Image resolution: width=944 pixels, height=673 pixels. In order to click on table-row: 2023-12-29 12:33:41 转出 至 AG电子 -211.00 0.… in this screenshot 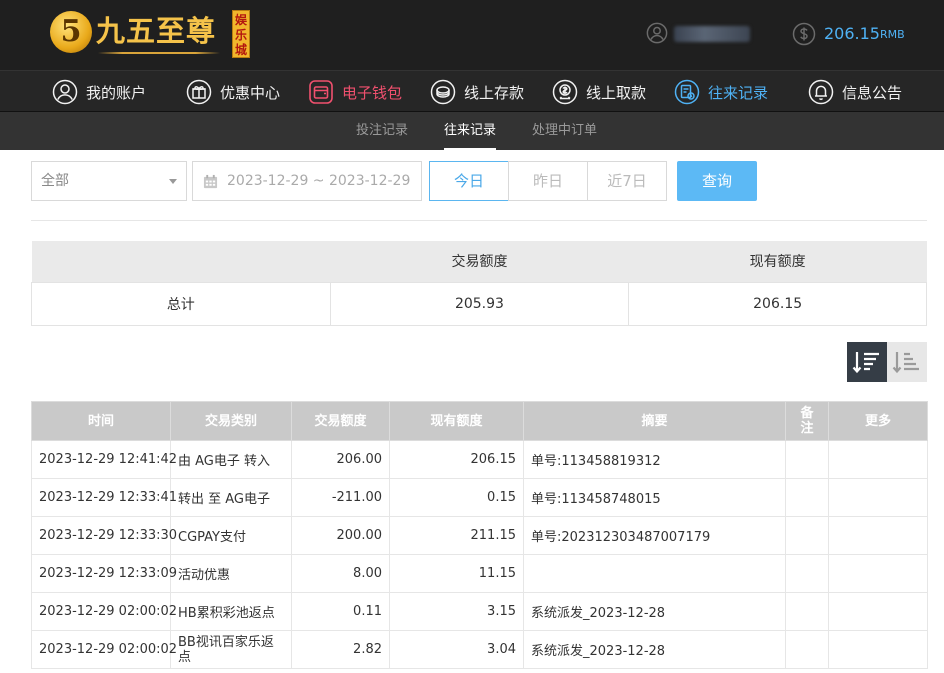, I will do `click(479, 497)`.